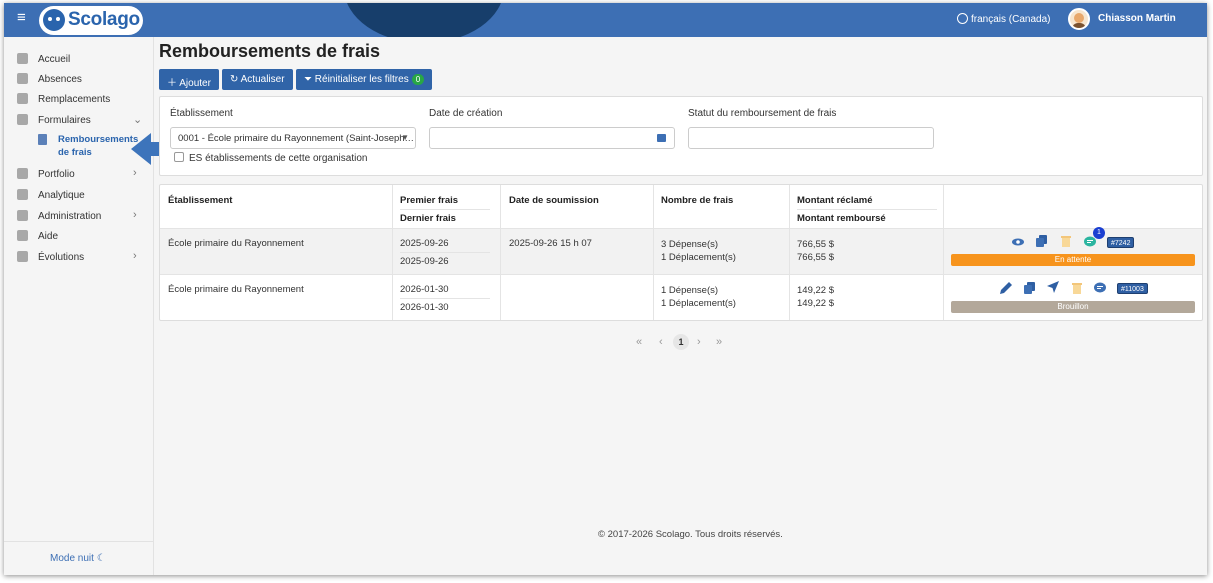 Image resolution: width=1213 pixels, height=583 pixels. I want to click on header-dernier-frais: Dernier frais, so click(428, 218).